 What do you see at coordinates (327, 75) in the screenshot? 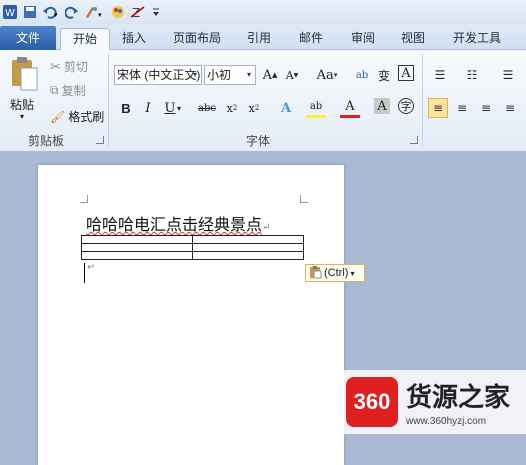
I see `change-case-icon: Aa ▾` at bounding box center [327, 75].